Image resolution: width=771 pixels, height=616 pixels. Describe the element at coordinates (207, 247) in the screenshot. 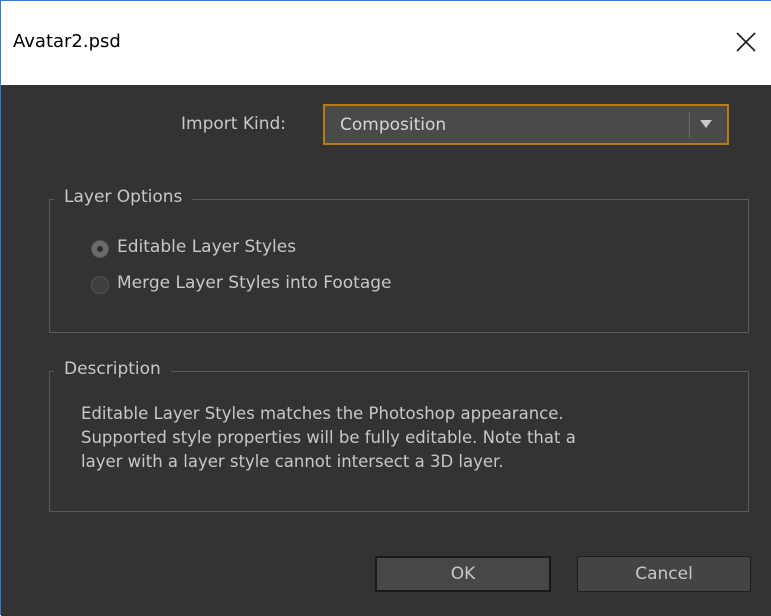

I see `radio-label: Editable Layer Styles` at that location.